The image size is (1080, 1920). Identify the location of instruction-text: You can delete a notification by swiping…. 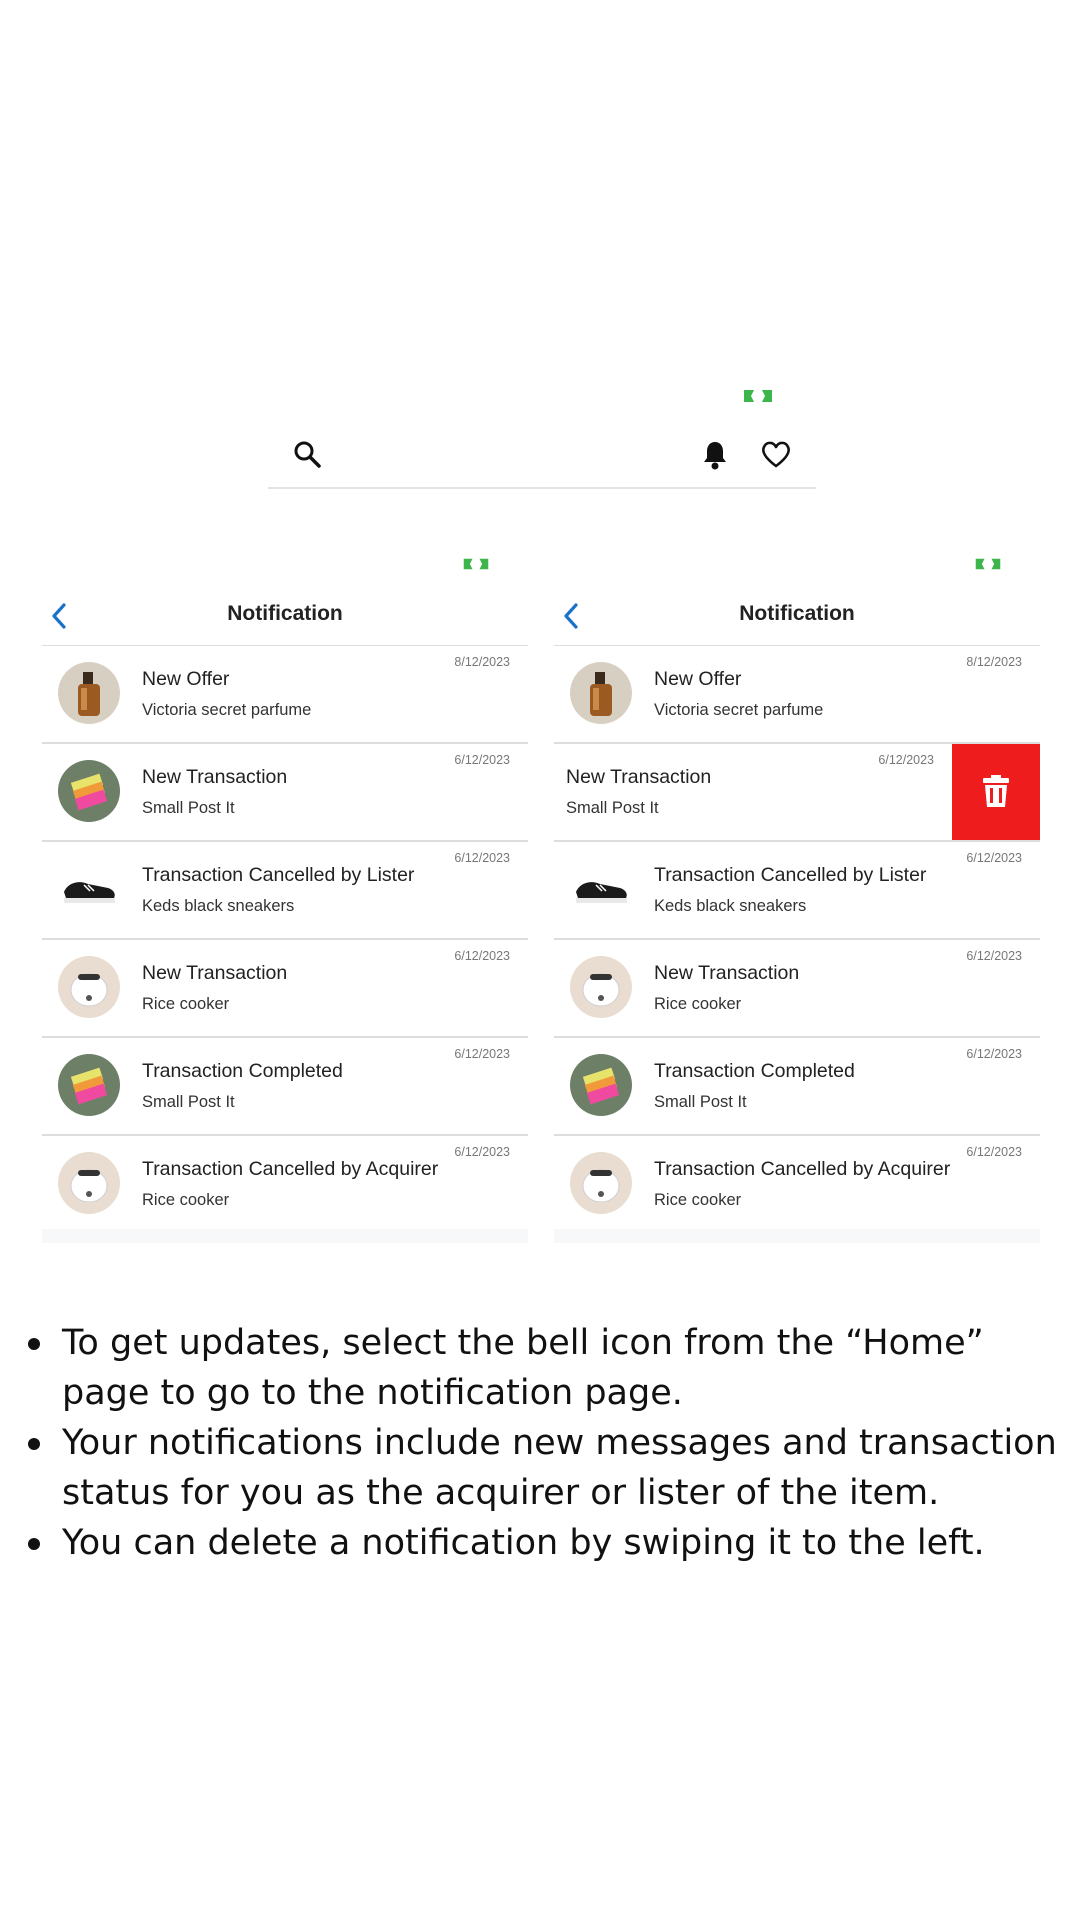
(523, 1543).